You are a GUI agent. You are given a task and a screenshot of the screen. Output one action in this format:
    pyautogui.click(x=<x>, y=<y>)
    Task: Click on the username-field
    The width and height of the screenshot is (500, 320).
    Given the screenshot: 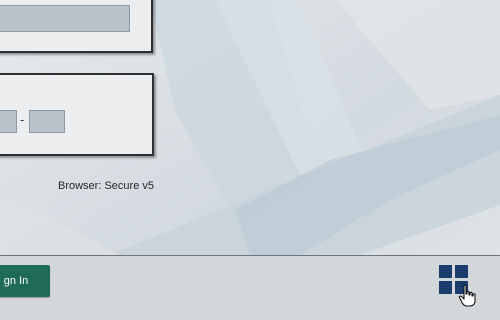 What is the action you would take?
    pyautogui.click(x=65, y=18)
    